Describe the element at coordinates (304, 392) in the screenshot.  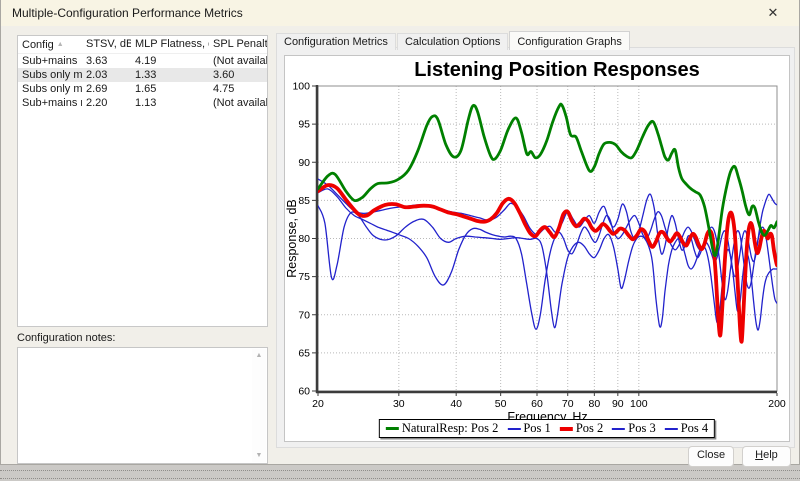
I see `y-tick-label: 60` at that location.